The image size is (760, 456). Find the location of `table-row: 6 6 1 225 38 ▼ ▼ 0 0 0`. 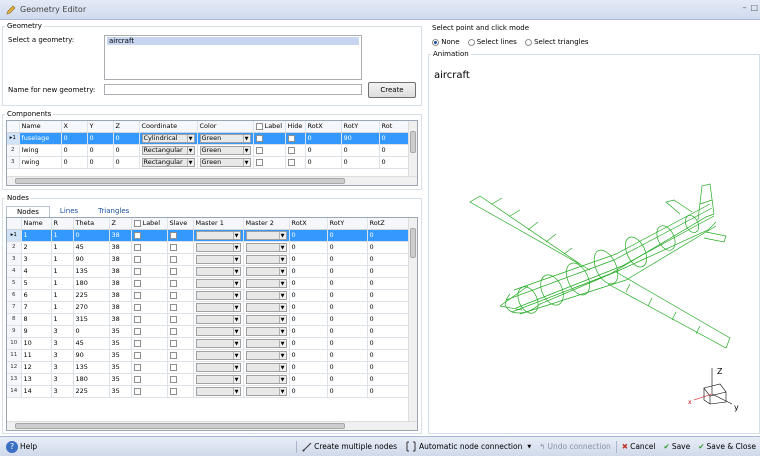

table-row: 6 6 1 225 38 ▼ ▼ 0 0 0 is located at coordinates (209, 295).